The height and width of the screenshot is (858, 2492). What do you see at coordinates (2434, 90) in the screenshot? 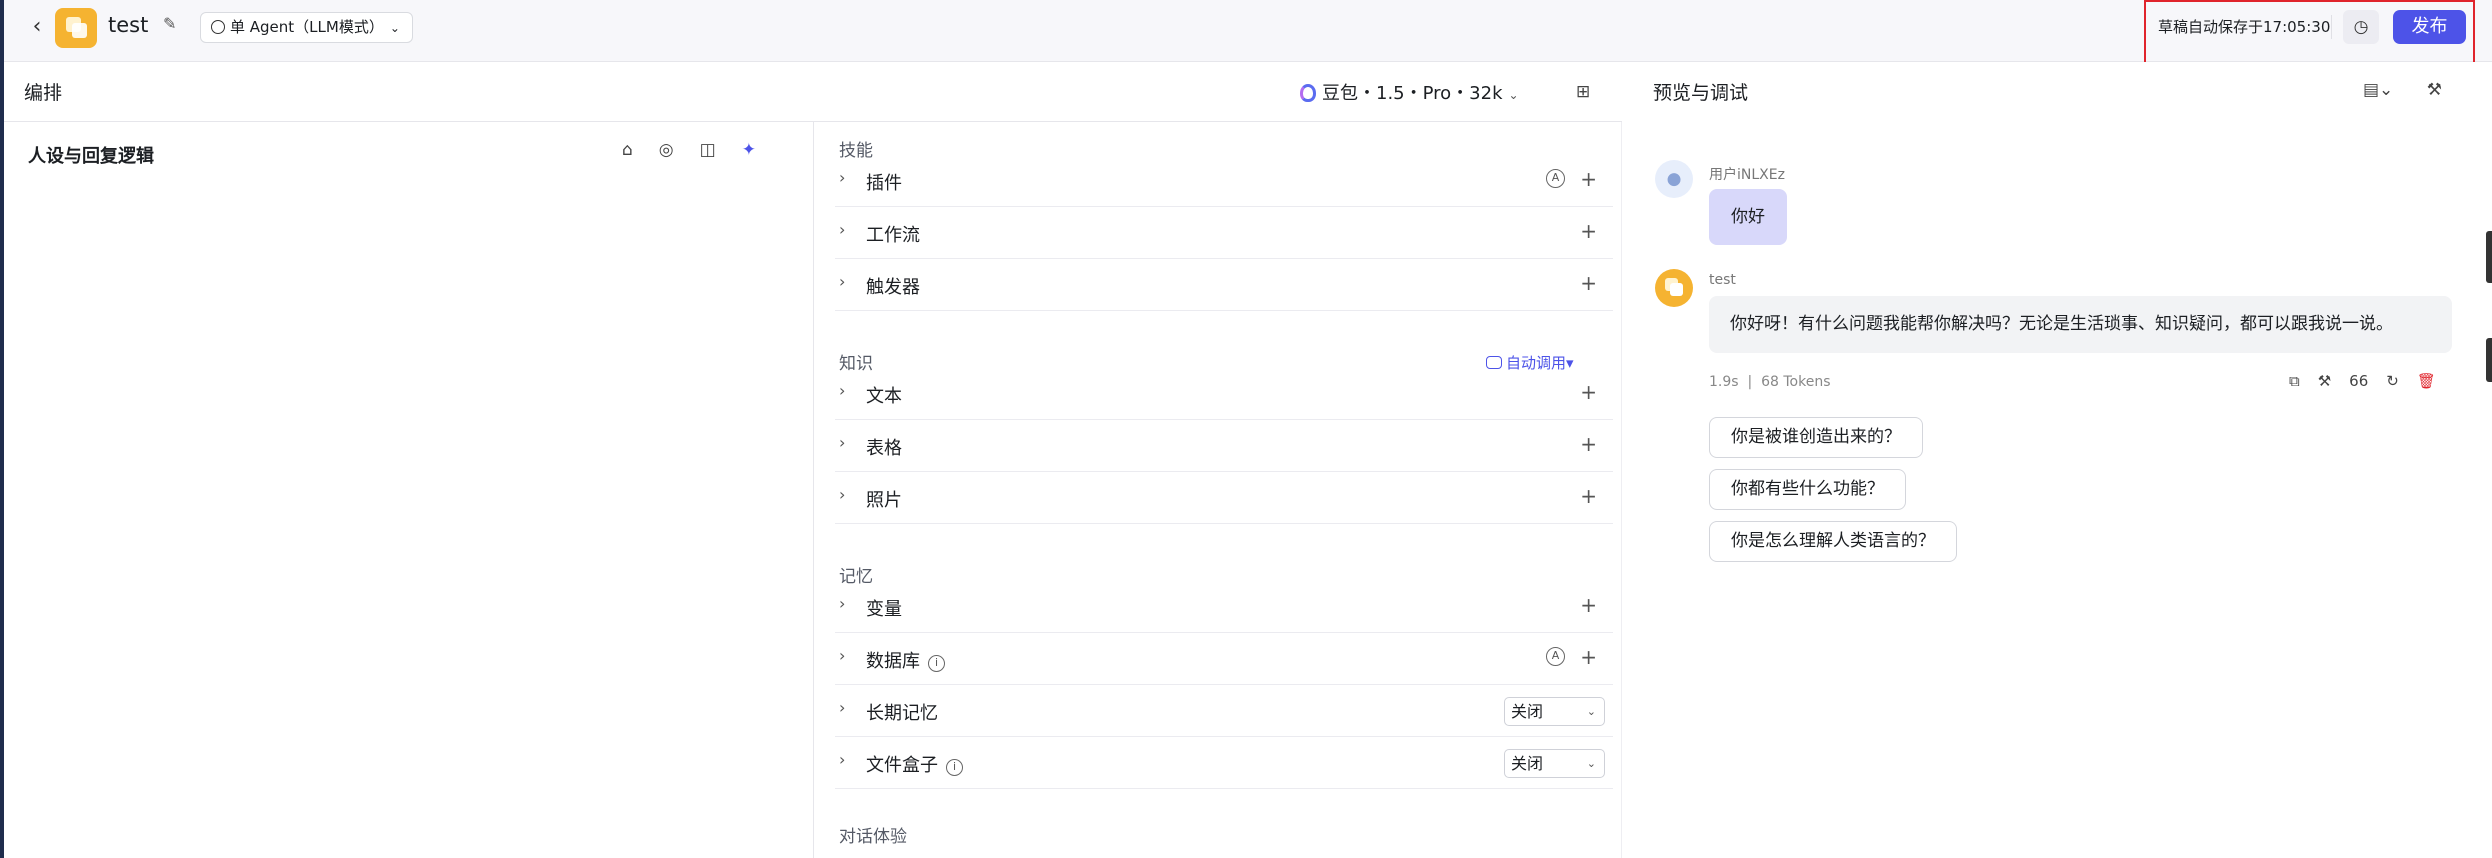
I see `wrench-icon: ⚒` at bounding box center [2434, 90].